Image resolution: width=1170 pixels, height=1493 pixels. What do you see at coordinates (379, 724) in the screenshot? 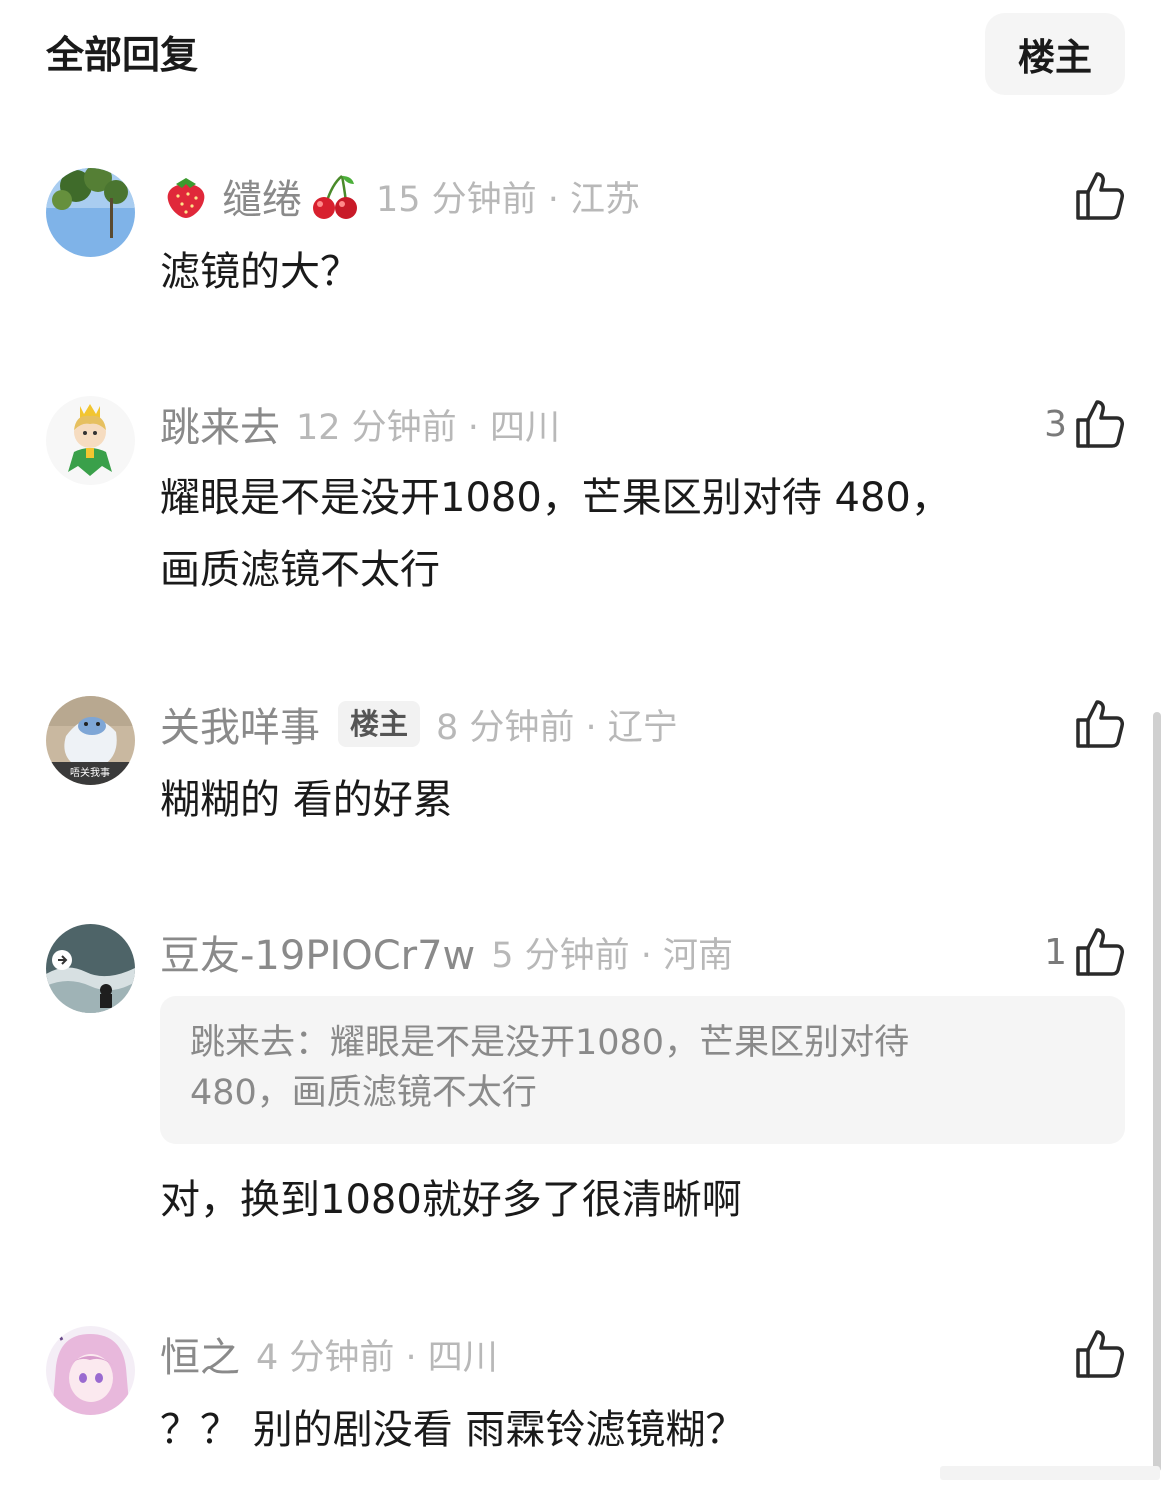
I see `op-badge: 楼主` at bounding box center [379, 724].